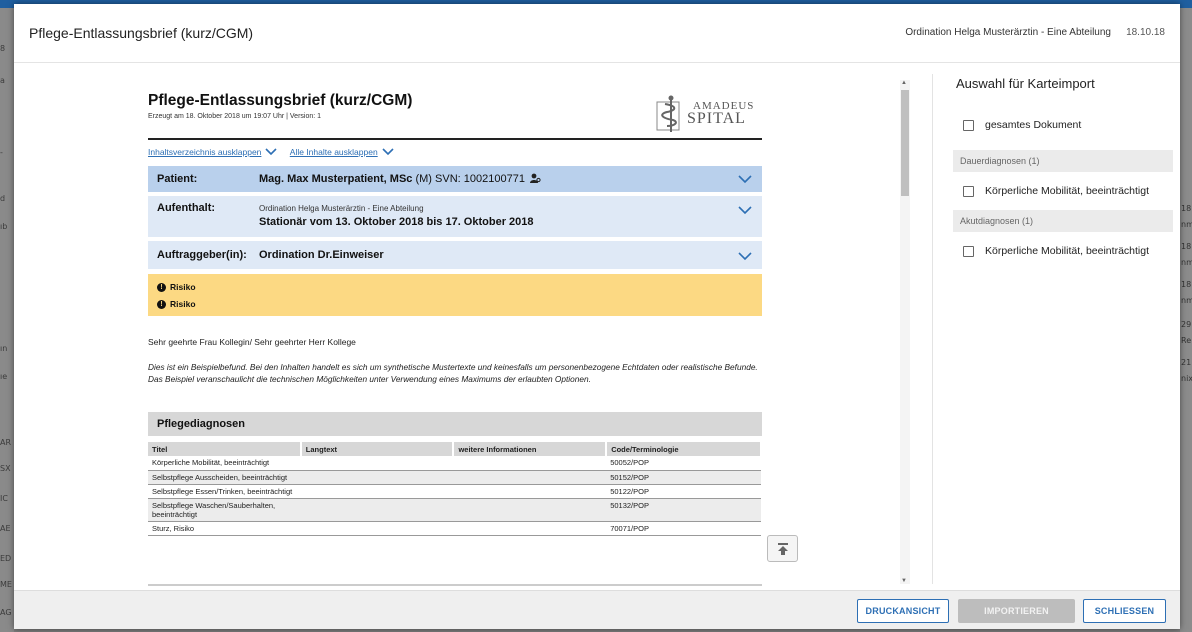 This screenshot has width=1192, height=632. Describe the element at coordinates (4, 226) in the screenshot. I see `background-text: ıb` at that location.